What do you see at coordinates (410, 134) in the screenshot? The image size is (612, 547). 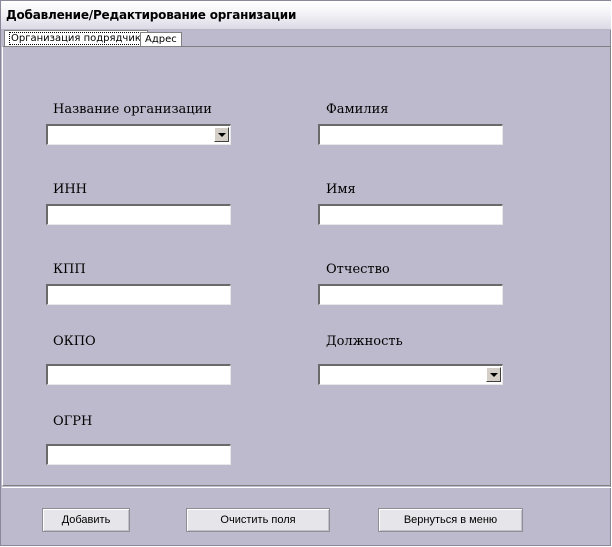 I see `last-name-field` at bounding box center [410, 134].